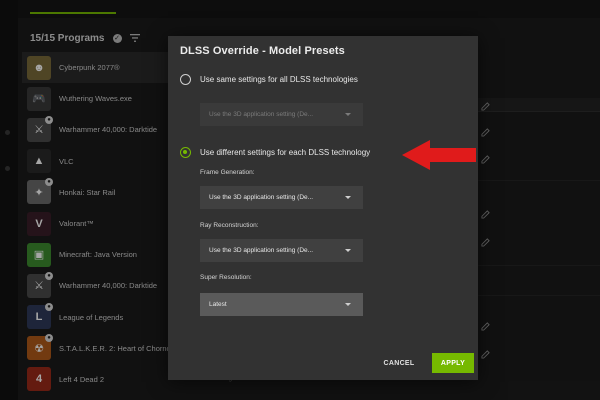 The image size is (600, 400). Describe the element at coordinates (227, 172) in the screenshot. I see `frame-generation-label: Frame Generation:` at that location.